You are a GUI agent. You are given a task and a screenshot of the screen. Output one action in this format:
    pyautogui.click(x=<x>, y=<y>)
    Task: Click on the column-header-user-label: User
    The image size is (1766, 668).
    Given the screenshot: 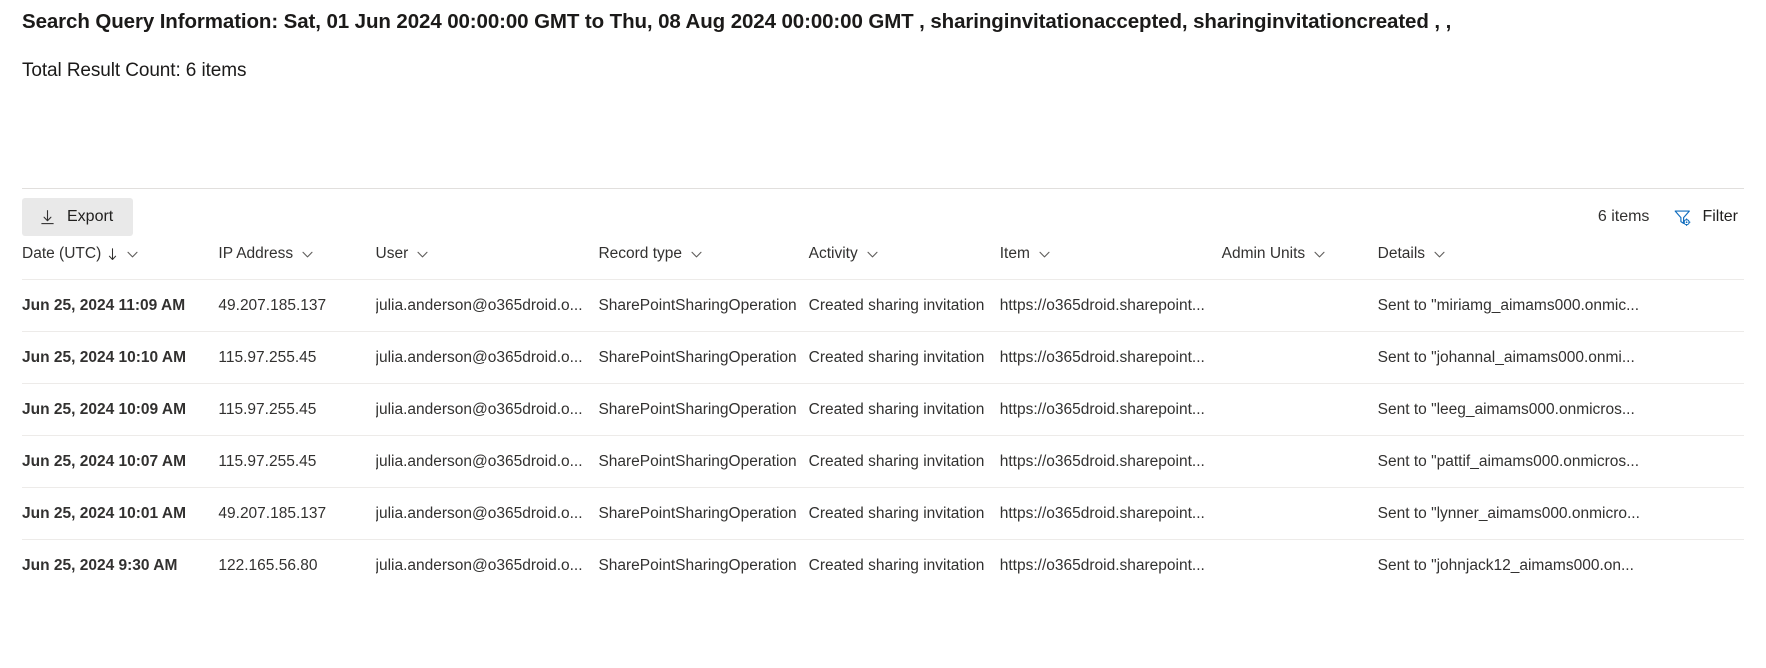 What is the action you would take?
    pyautogui.click(x=392, y=253)
    